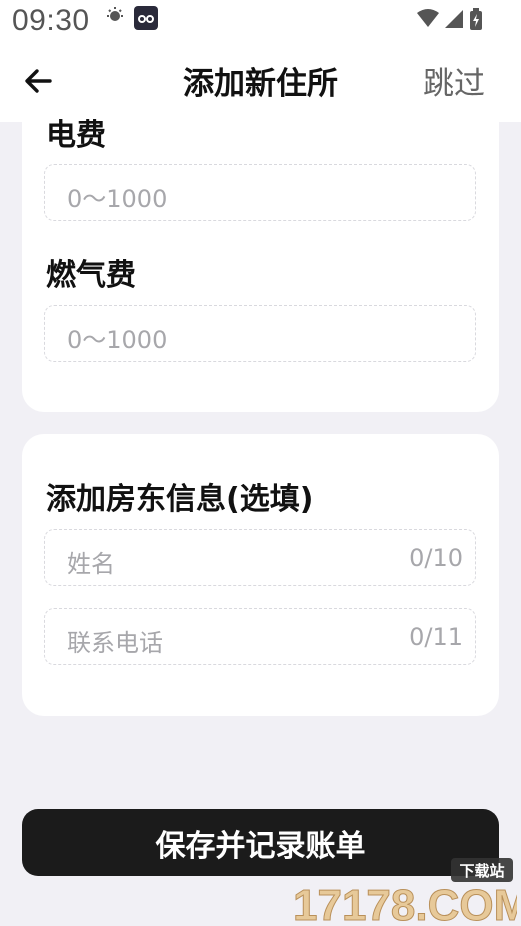 The height and width of the screenshot is (926, 521). Describe the element at coordinates (91, 564) in the screenshot. I see `landlord-name-placeholder: 姓名` at that location.